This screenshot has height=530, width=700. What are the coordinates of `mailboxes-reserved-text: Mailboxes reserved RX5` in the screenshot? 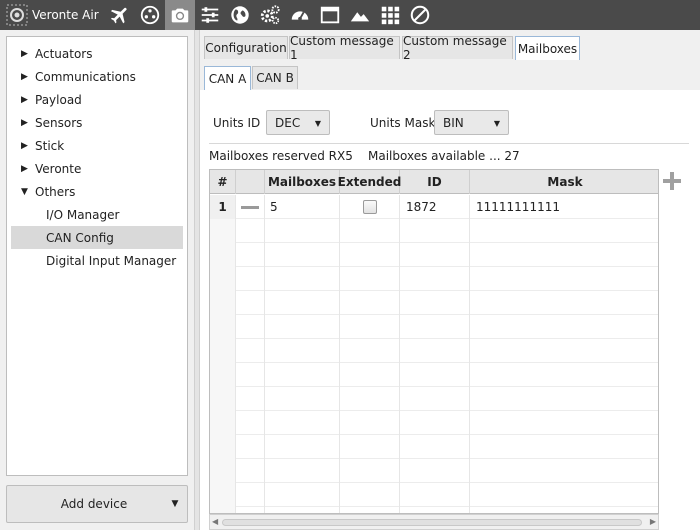 It's located at (281, 156).